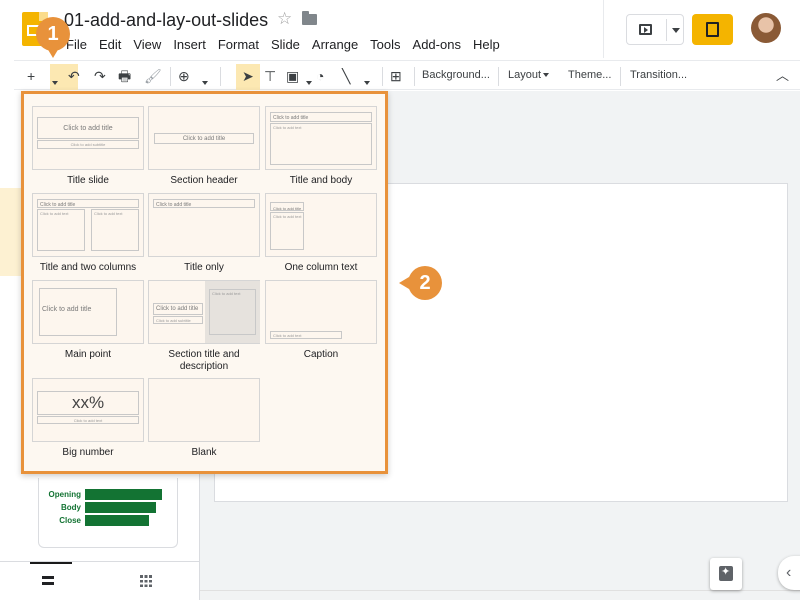 The width and height of the screenshot is (800, 600). I want to click on thumbnail-row-label: Close, so click(70, 520).